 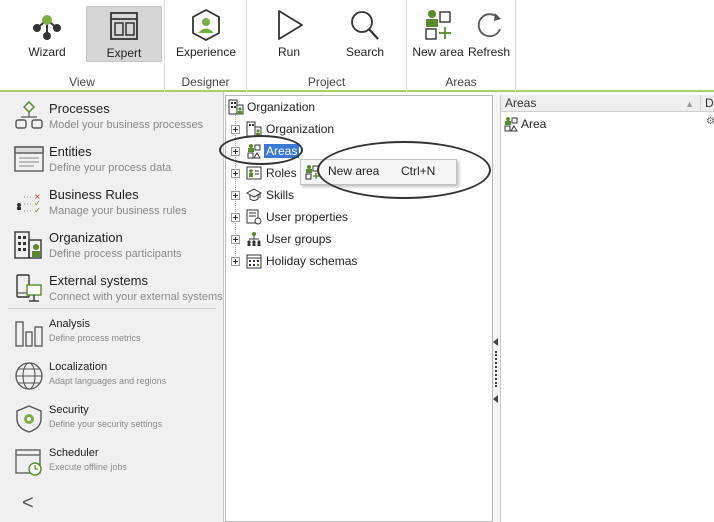 What do you see at coordinates (28, 462) in the screenshot?
I see `scheduler-icon` at bounding box center [28, 462].